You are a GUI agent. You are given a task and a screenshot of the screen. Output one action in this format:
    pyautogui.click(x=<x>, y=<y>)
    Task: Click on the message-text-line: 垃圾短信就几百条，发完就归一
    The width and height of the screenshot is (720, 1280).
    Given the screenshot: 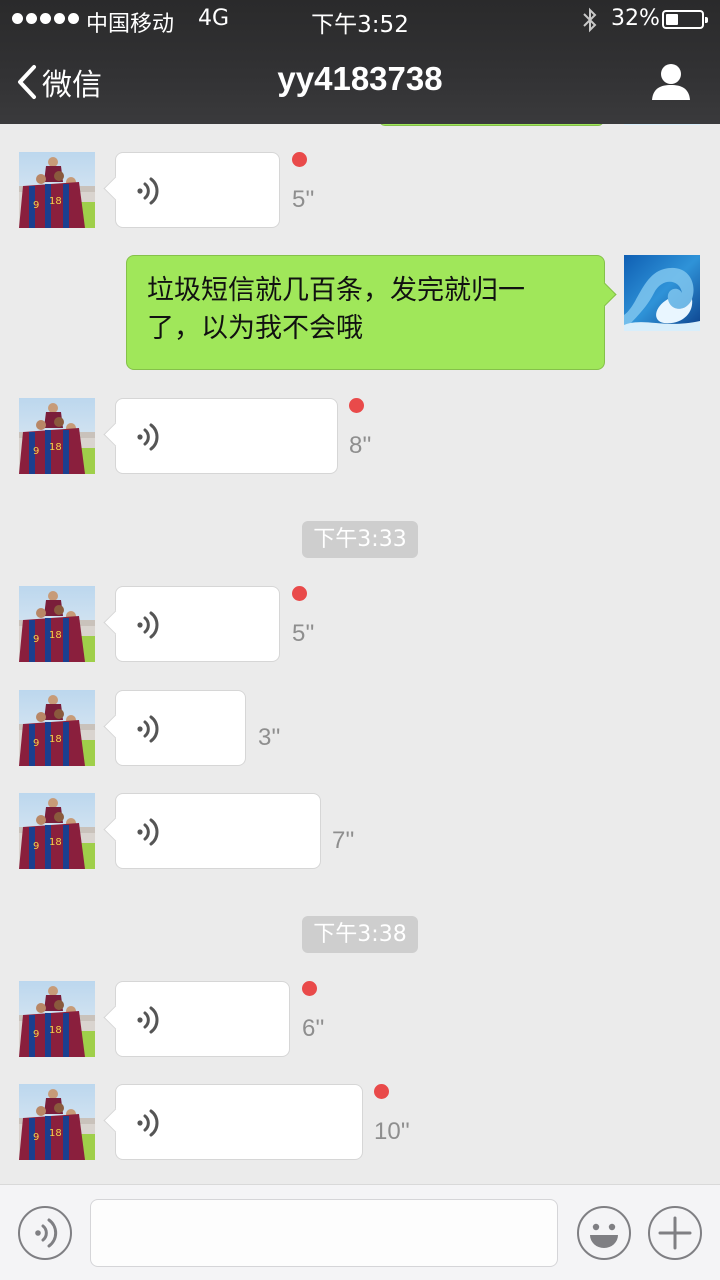 What is the action you would take?
    pyautogui.click(x=336, y=290)
    